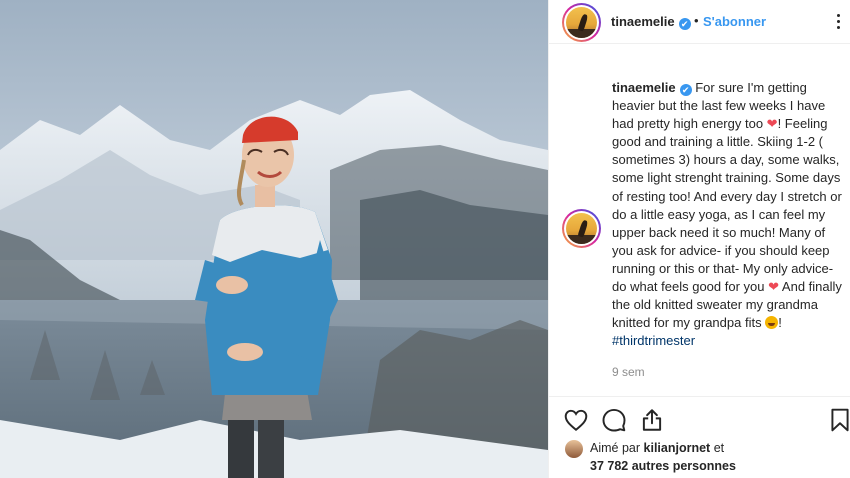  Describe the element at coordinates (643, 21) in the screenshot. I see `username-text: tinaemelie` at that location.